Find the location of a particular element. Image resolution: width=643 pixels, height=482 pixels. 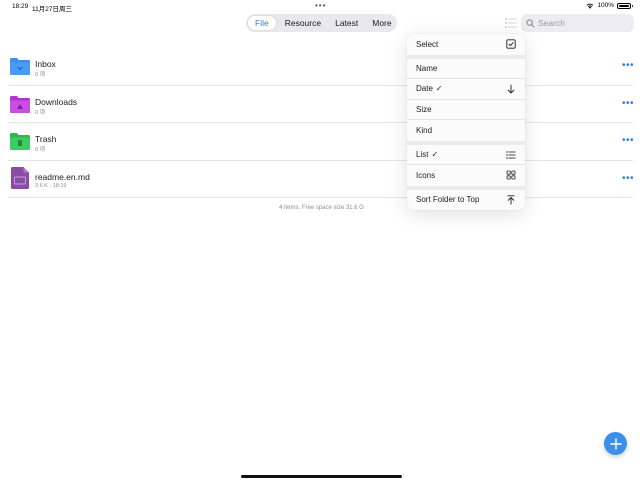

list-view-icon is located at coordinates (511, 23).